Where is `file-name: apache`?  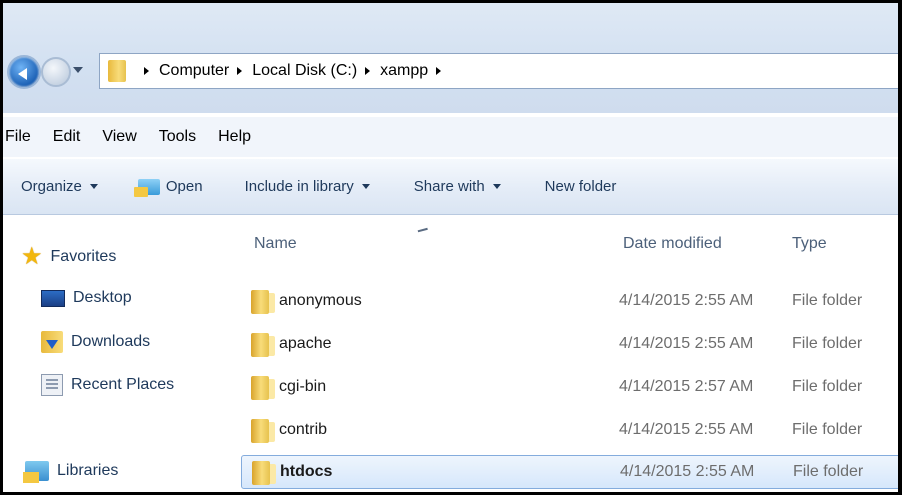 file-name: apache is located at coordinates (305, 343).